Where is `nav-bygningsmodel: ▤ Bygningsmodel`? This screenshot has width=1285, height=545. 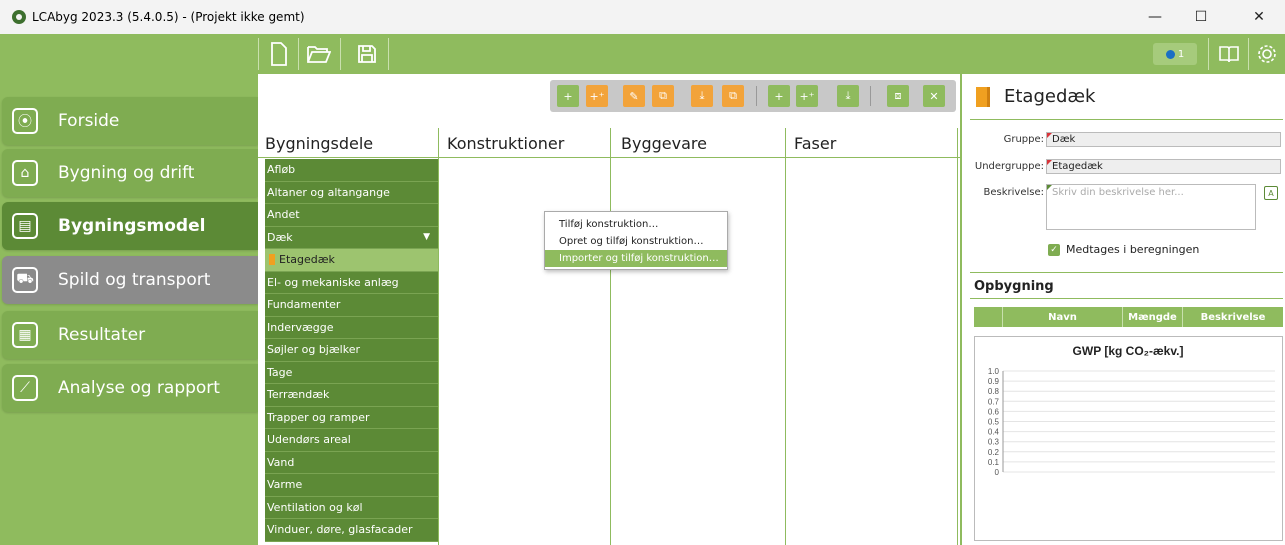
nav-bygningsmodel: ▤ Bygningsmodel is located at coordinates (130, 226).